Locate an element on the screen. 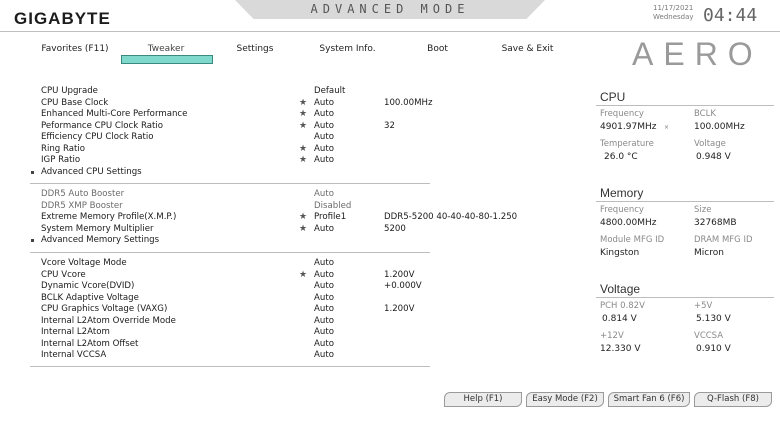 Image resolution: width=780 pixels, height=440 pixels. pch-label: PCH 0.82V is located at coordinates (622, 306).